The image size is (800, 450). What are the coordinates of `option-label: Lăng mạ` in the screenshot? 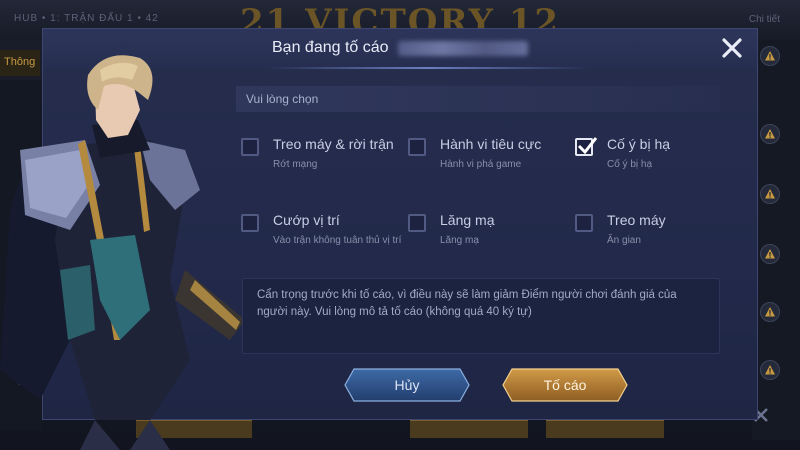 It's located at (467, 220).